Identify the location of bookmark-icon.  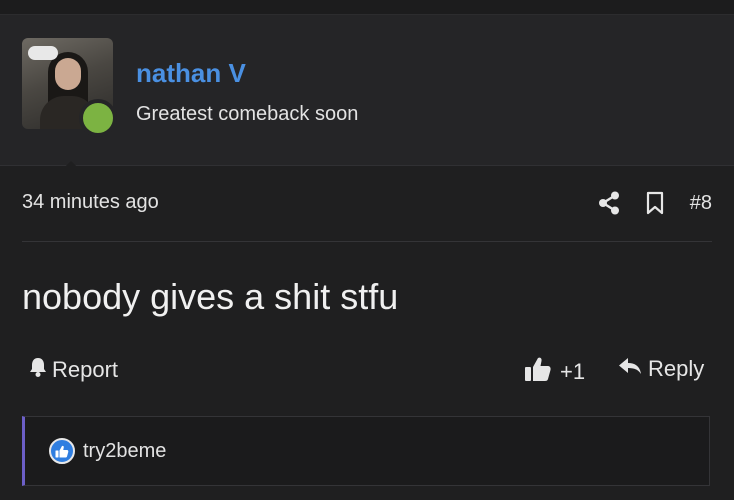
(655, 203).